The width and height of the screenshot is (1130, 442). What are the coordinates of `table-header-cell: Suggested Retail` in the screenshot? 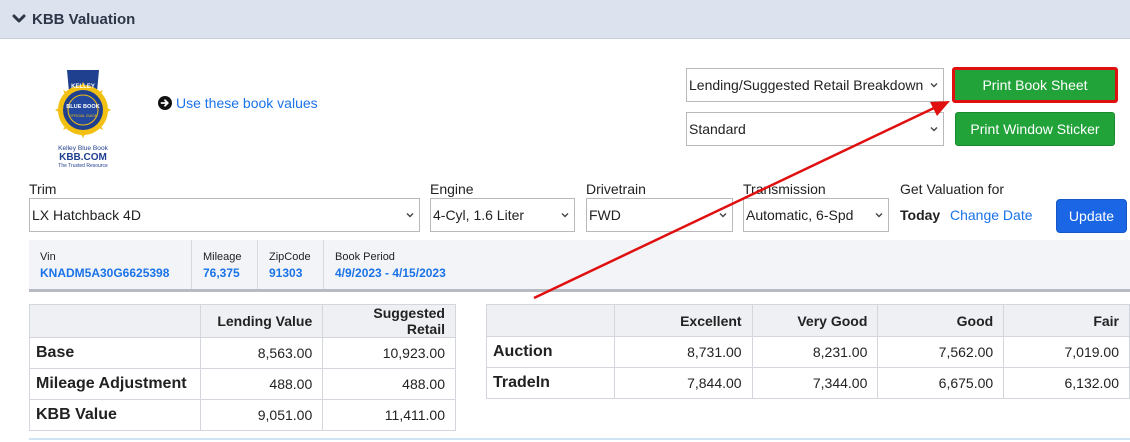 It's located at (389, 321).